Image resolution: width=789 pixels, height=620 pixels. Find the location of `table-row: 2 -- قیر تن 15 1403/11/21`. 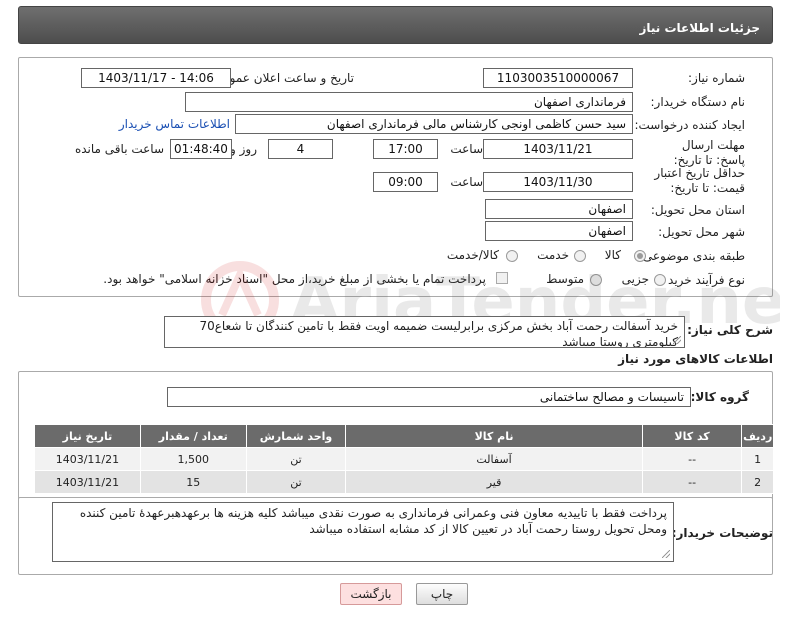

table-row: 2 -- قیر تن 15 1403/11/21 is located at coordinates (404, 482).